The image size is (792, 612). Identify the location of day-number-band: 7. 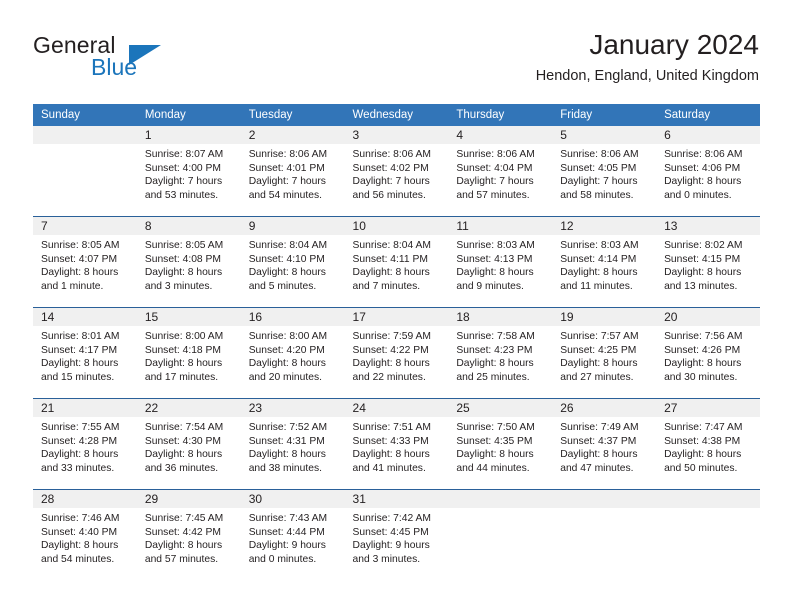
(85, 226).